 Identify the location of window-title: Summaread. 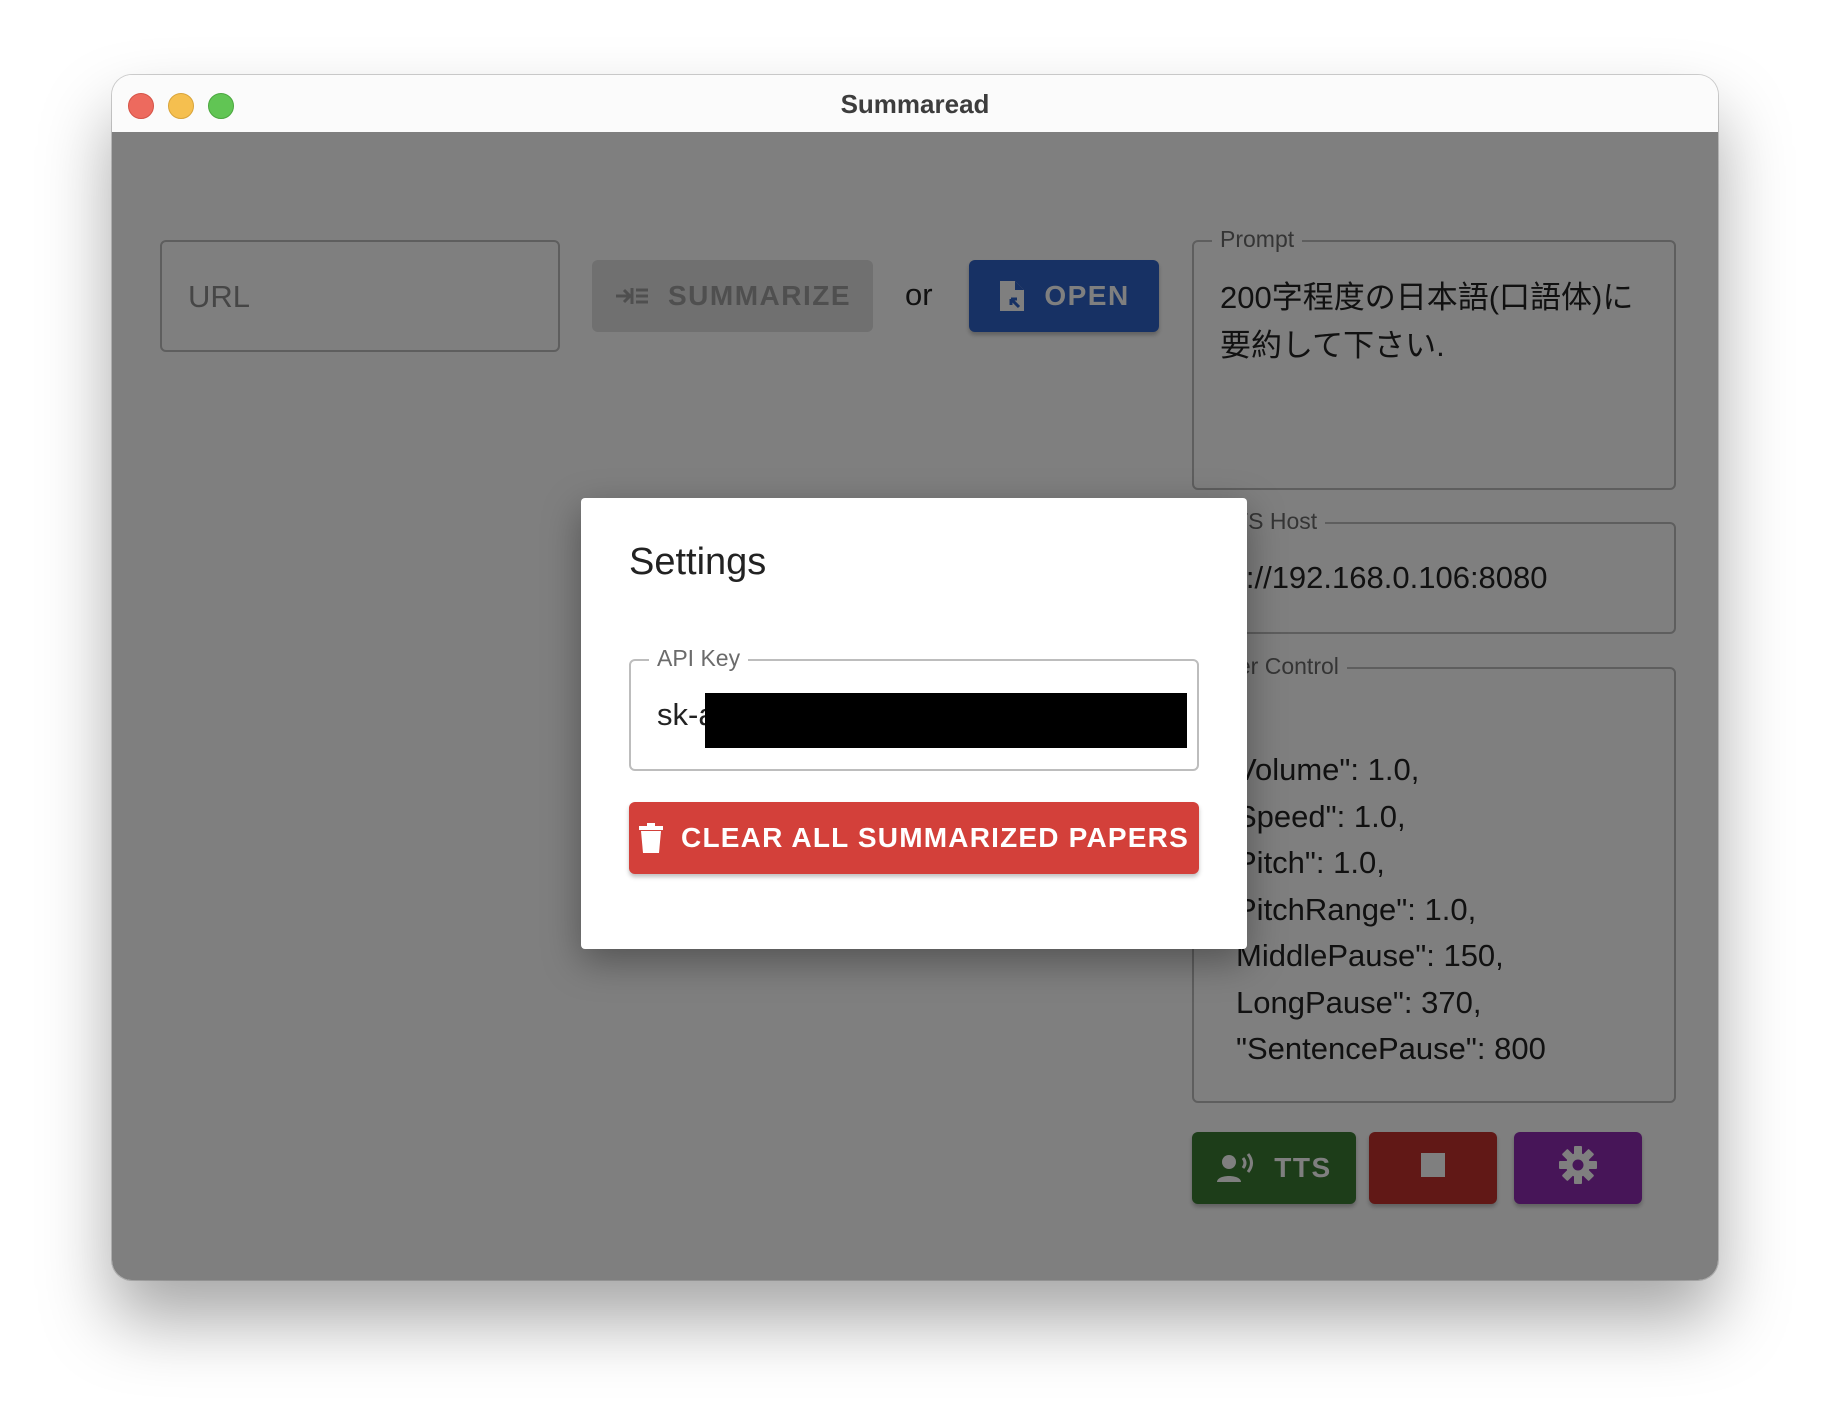
(915, 104).